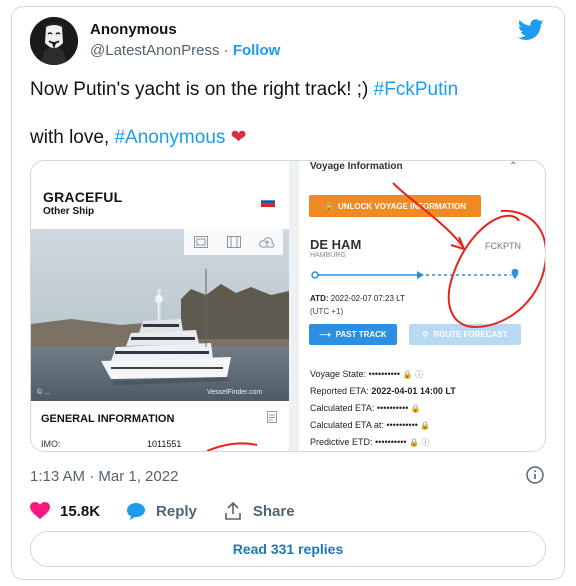  I want to click on route-forecast-button: ⚲ ROUTE FORECAST, so click(465, 334).